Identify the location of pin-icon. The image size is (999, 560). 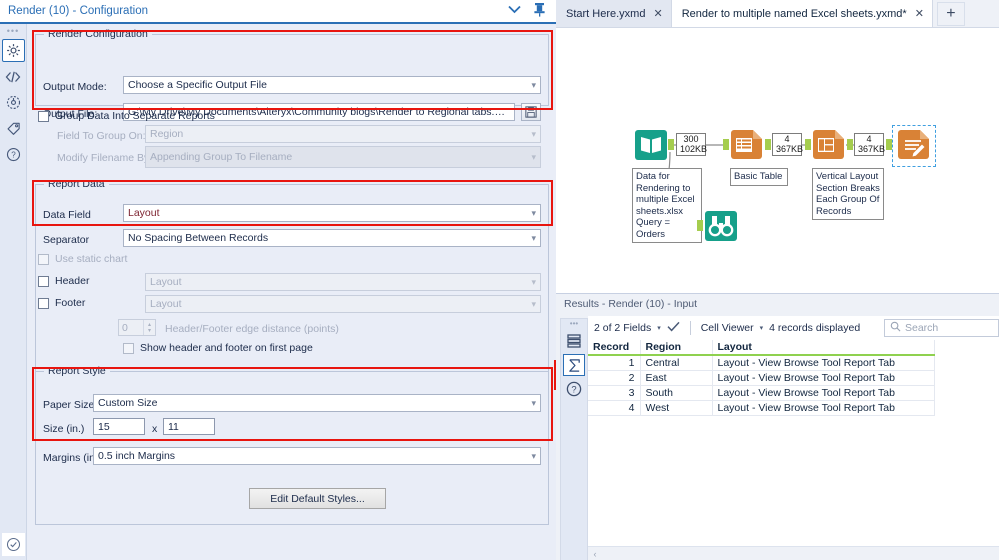
(539, 11).